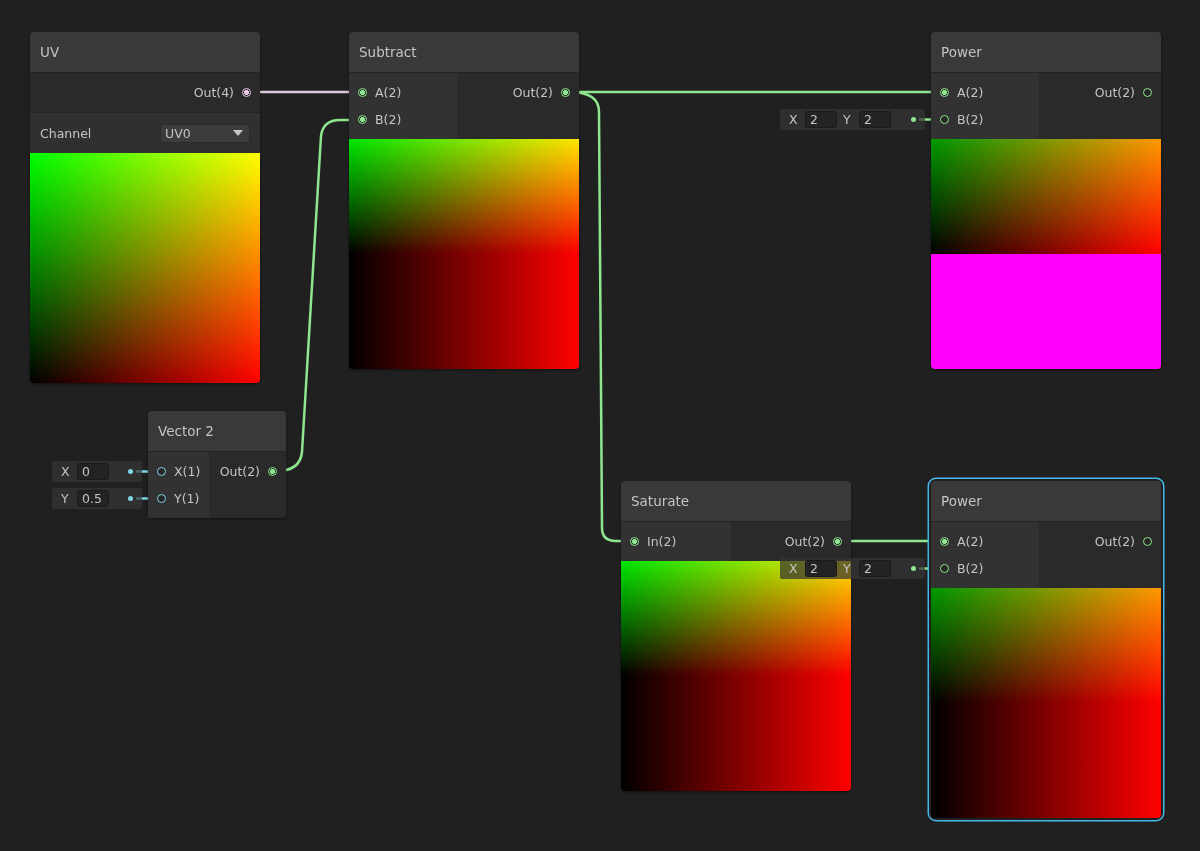 This screenshot has height=851, width=1200. What do you see at coordinates (93, 471) in the screenshot?
I see `value-input: 0` at bounding box center [93, 471].